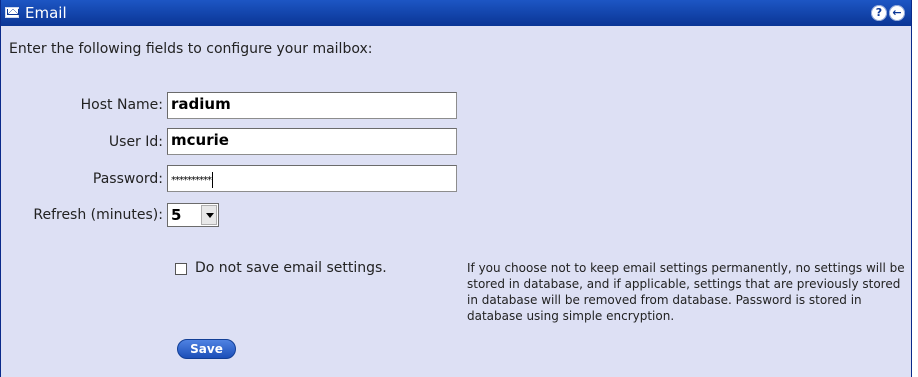 Image resolution: width=918 pixels, height=377 pixels. I want to click on chevron-down-icon, so click(209, 215).